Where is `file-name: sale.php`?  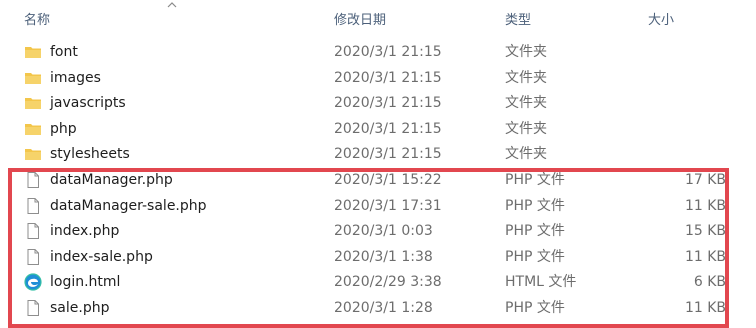
file-name: sale.php is located at coordinates (80, 308).